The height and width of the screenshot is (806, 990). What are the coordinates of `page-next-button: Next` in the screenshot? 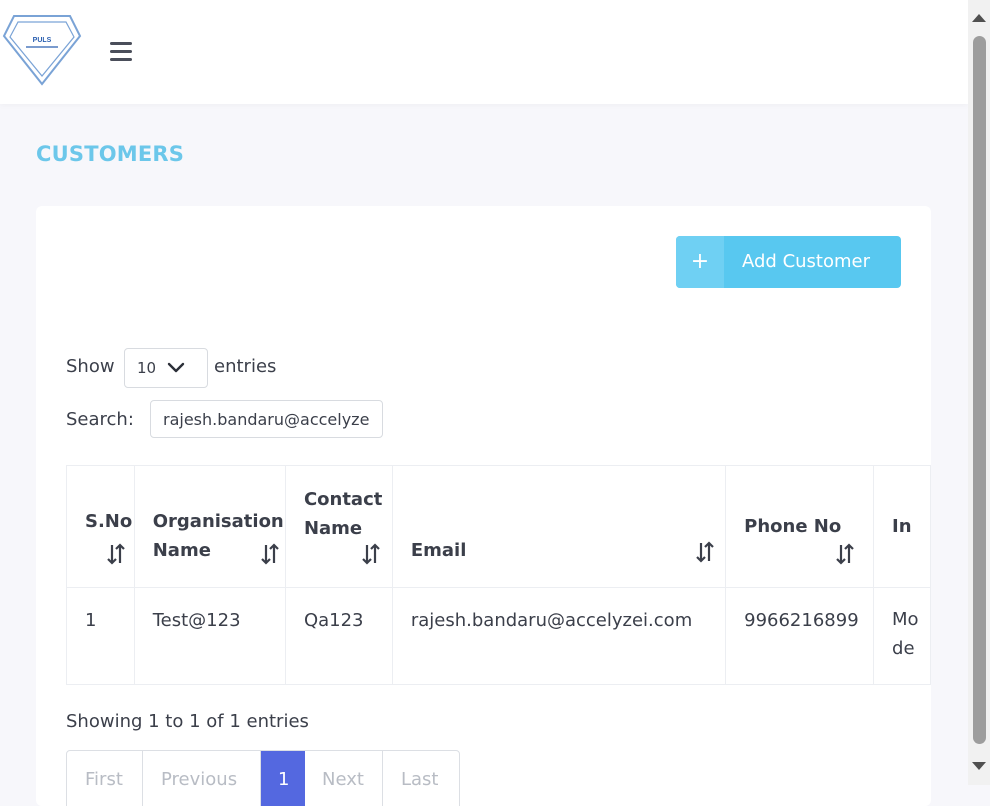 It's located at (344, 778).